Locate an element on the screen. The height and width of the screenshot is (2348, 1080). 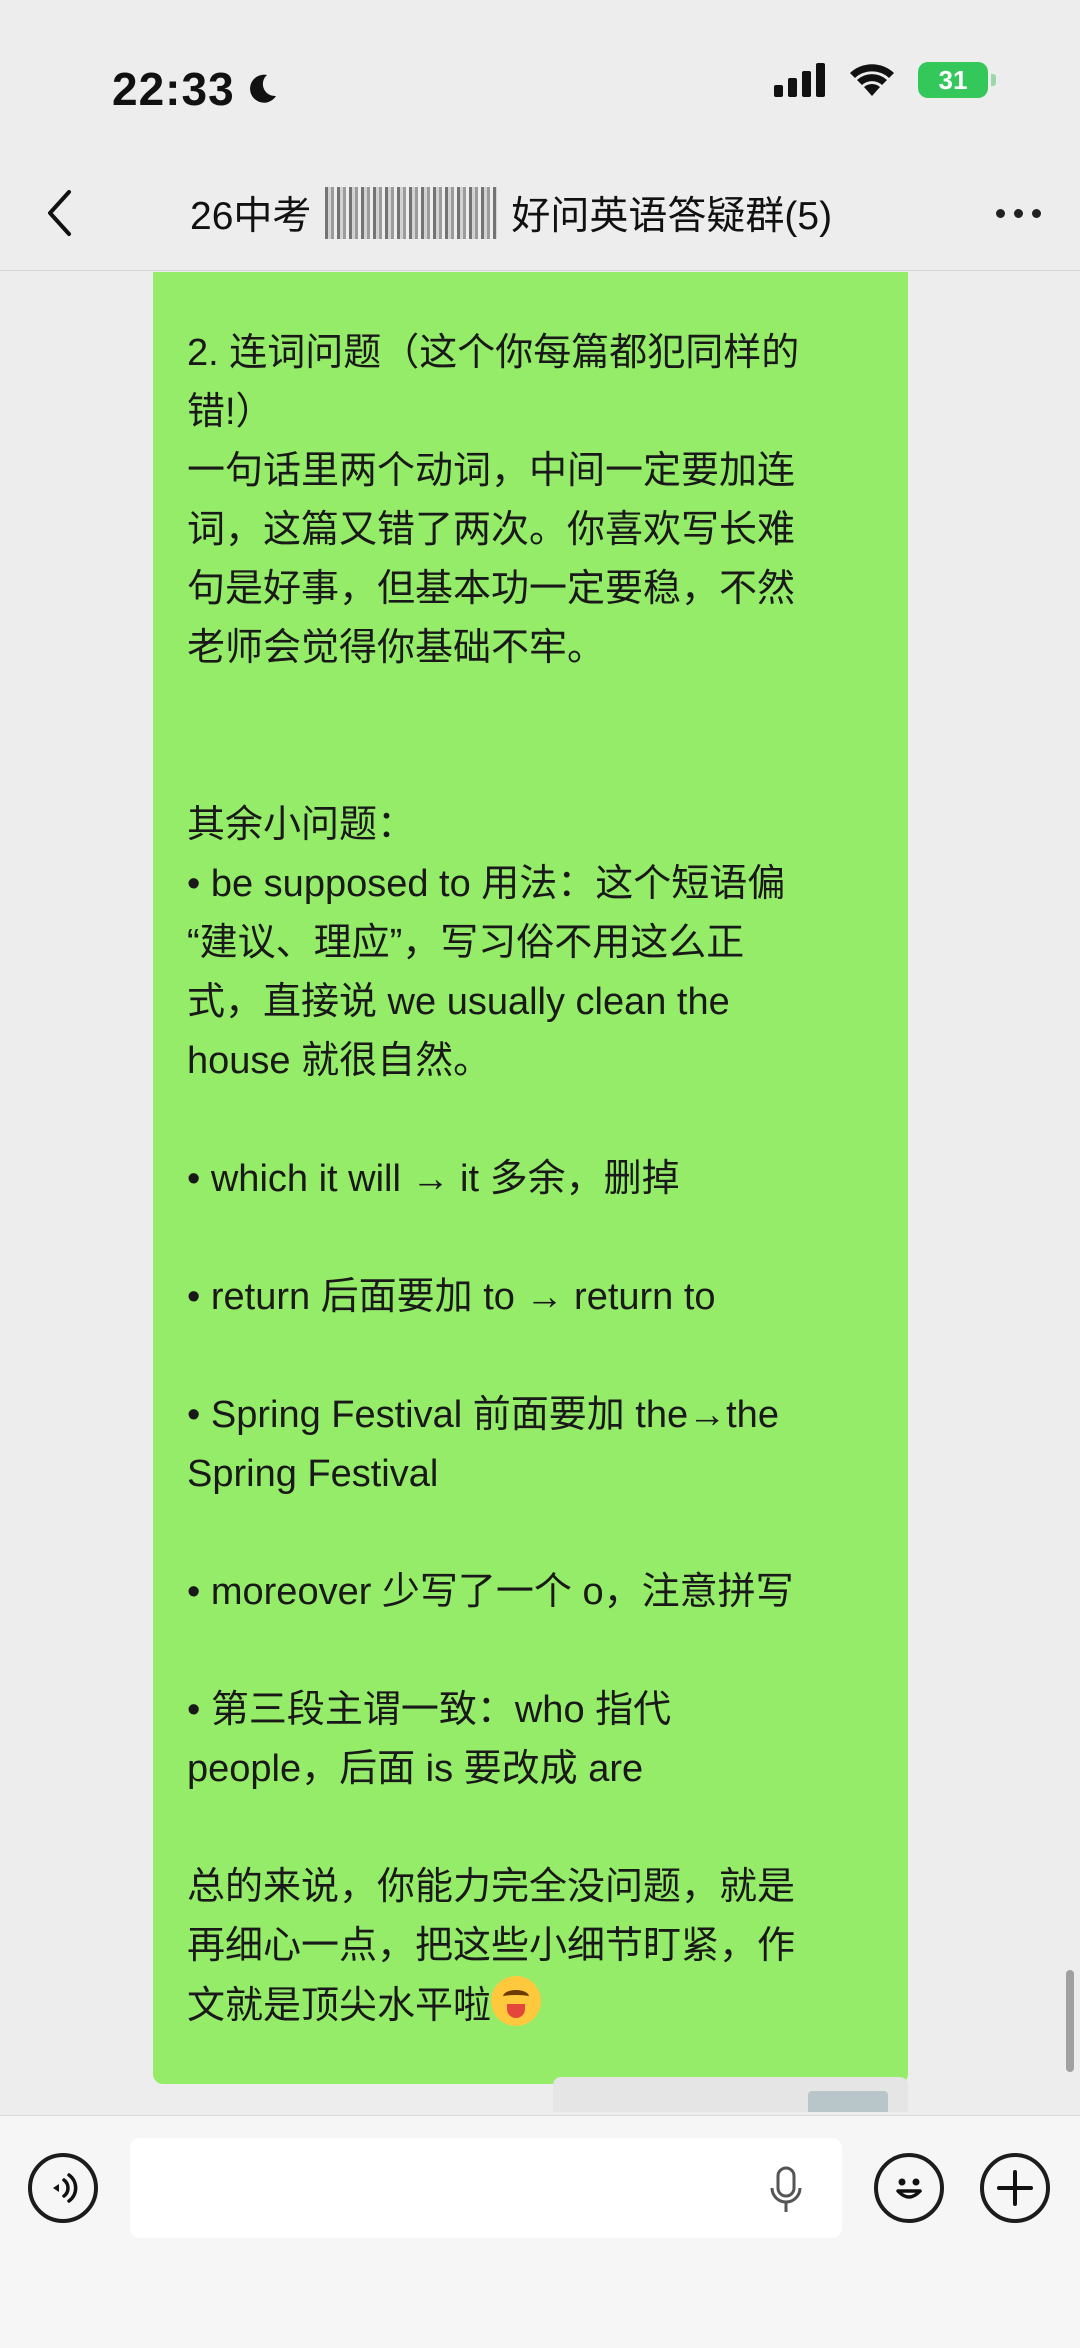
message-line: 一句话里两个动词，中间一定要加连 is located at coordinates (491, 471).